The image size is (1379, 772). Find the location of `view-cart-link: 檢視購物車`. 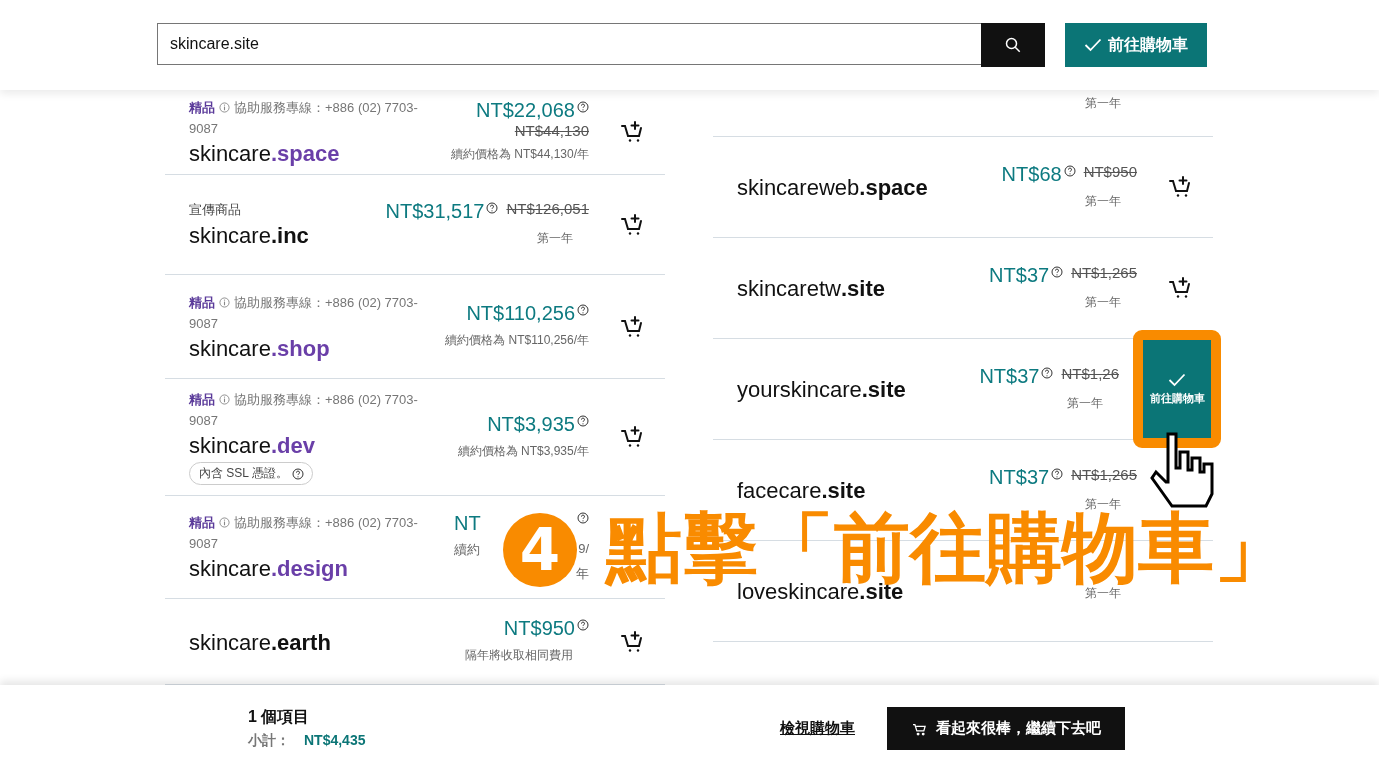

view-cart-link: 檢視購物車 is located at coordinates (817, 728).